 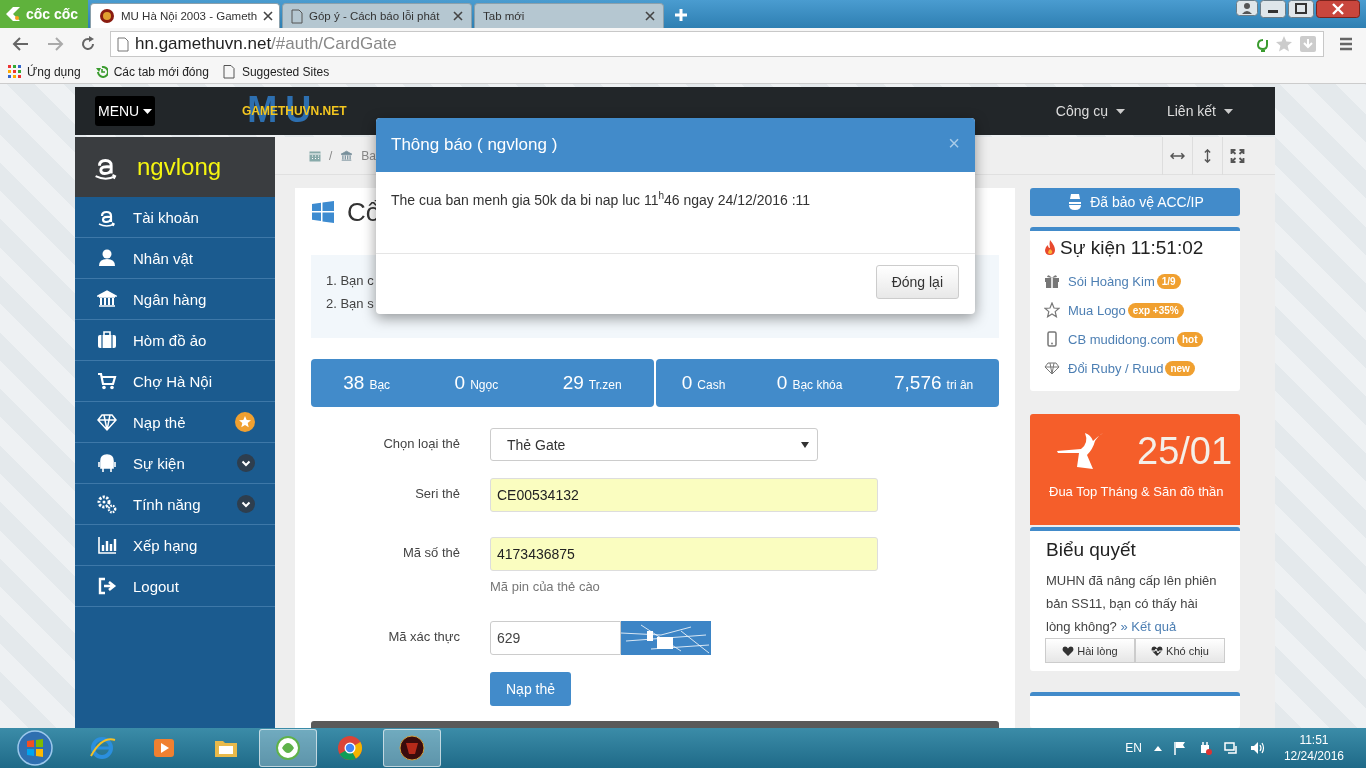 What do you see at coordinates (1111, 281) in the screenshot?
I see `event-link: Sói Hoàng Kim` at bounding box center [1111, 281].